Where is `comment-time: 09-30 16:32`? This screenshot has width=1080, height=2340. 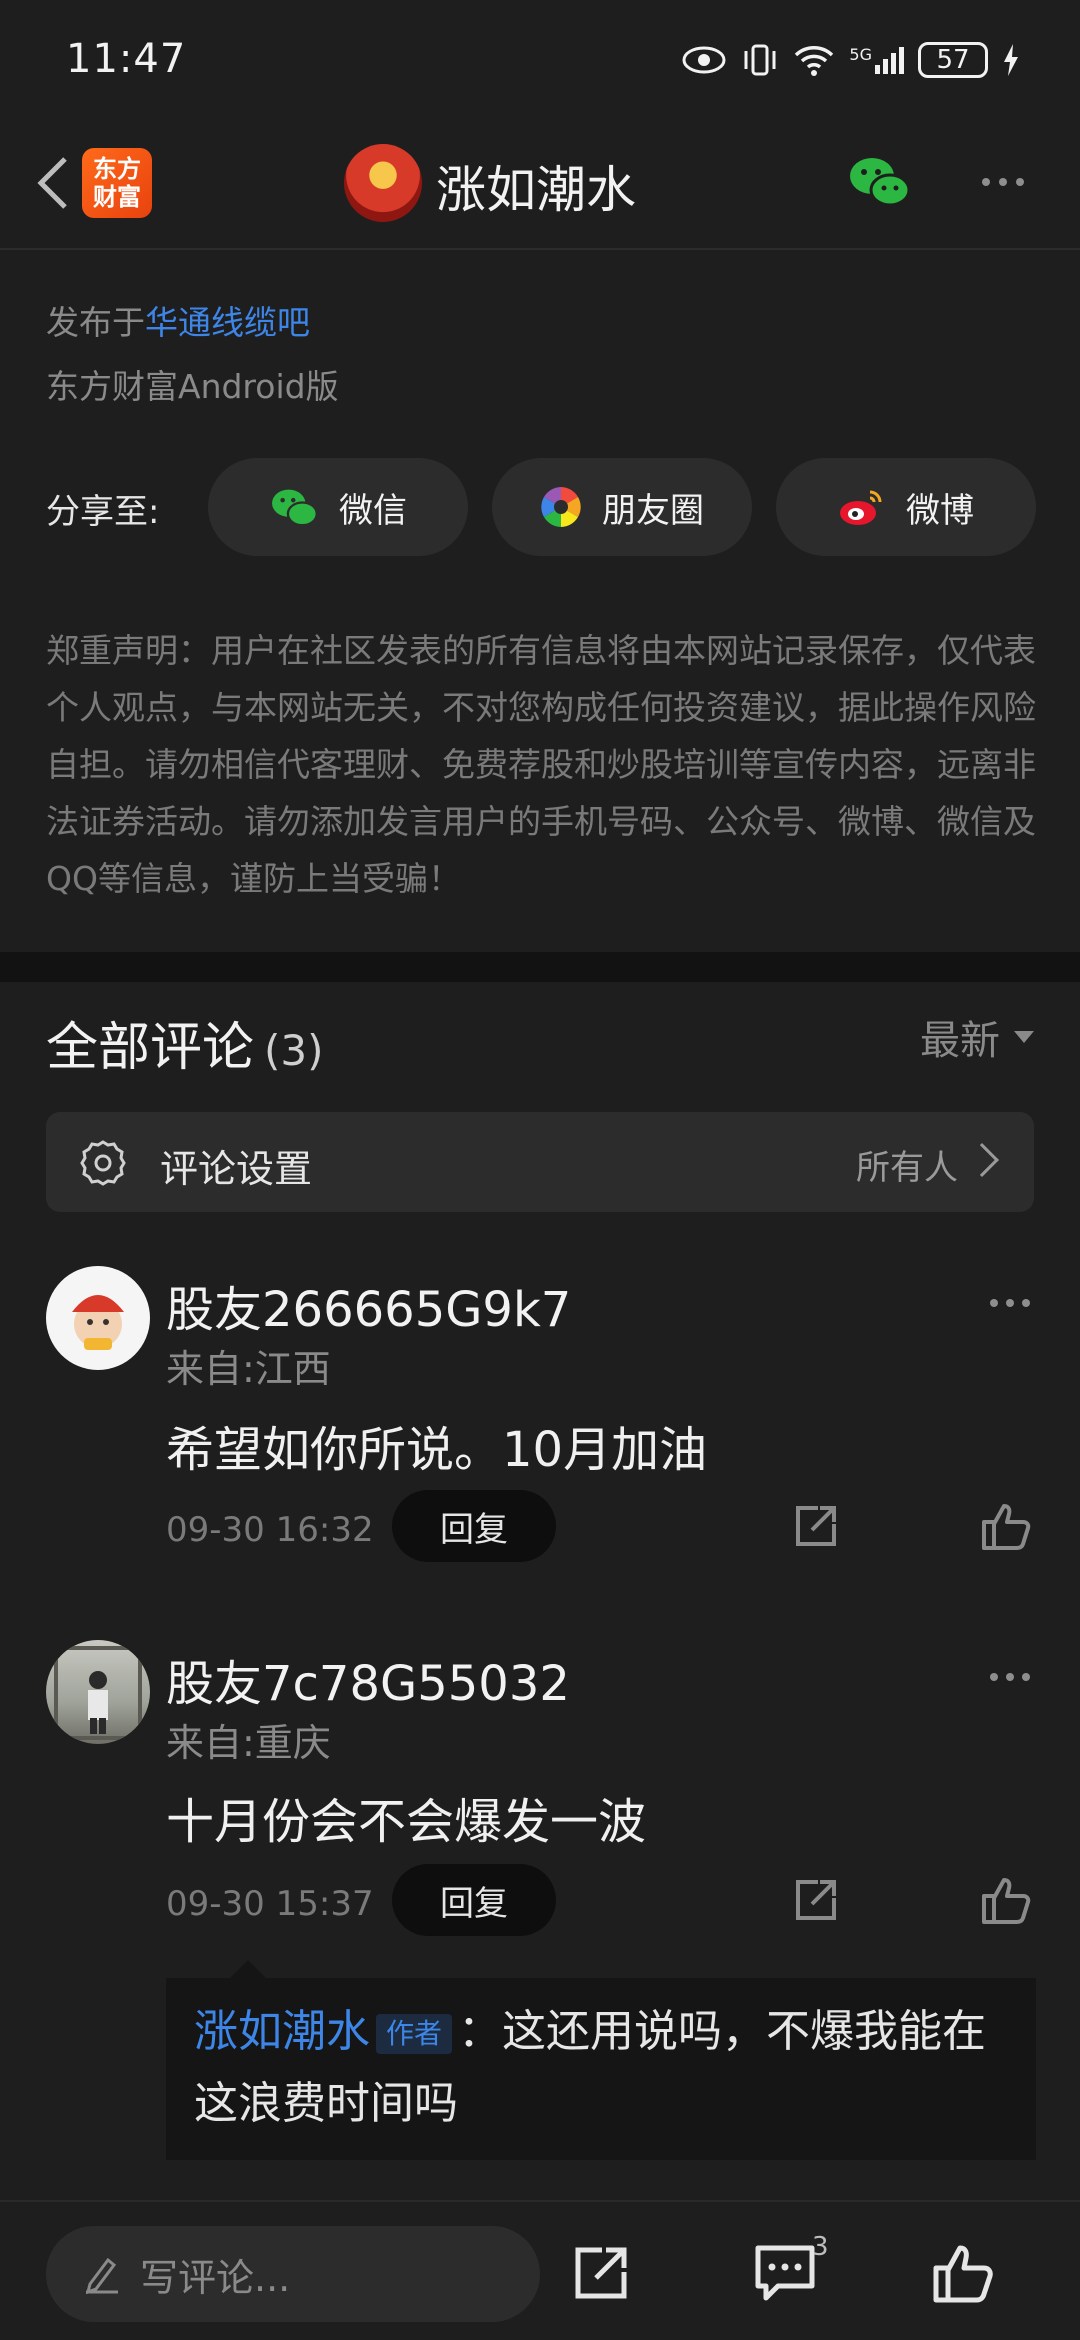 comment-time: 09-30 16:32 is located at coordinates (270, 1530).